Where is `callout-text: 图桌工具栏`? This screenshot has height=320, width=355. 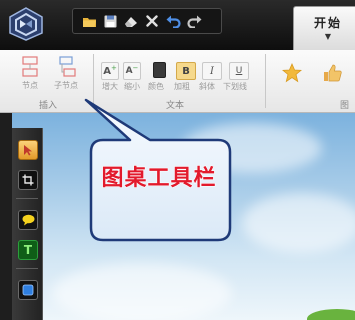
callout-text: 图桌工具栏 is located at coordinates (159, 179).